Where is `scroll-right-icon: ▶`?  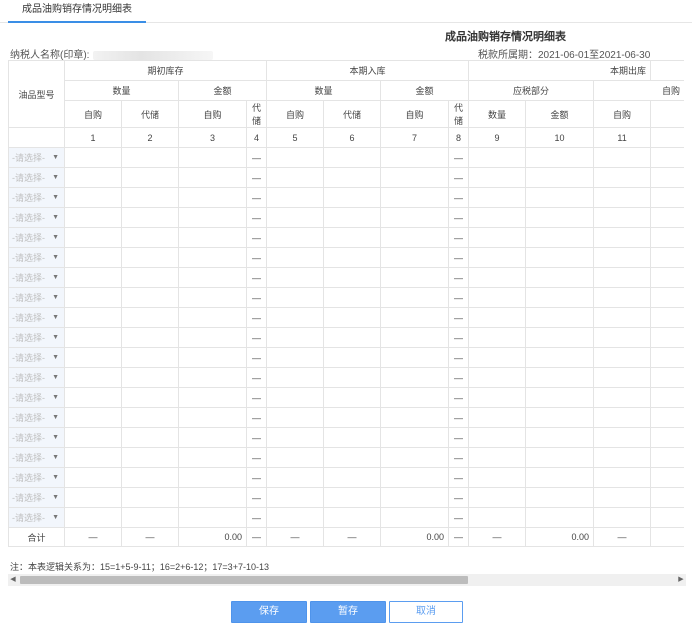
scroll-right-icon: ▶ is located at coordinates (681, 580).